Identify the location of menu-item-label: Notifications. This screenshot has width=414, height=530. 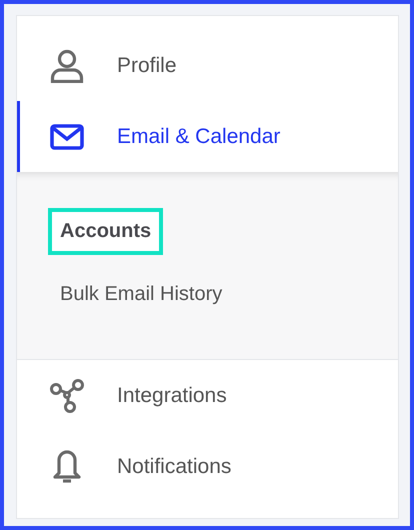
(174, 466).